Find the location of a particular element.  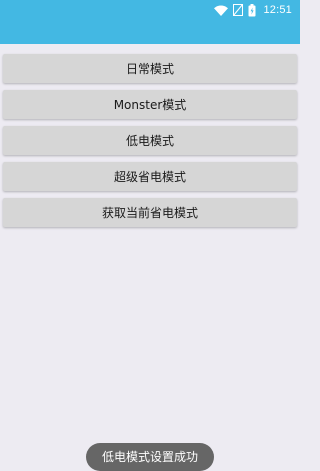

get-current-power-mode-button: 获取当前省电模式 is located at coordinates (150, 212).